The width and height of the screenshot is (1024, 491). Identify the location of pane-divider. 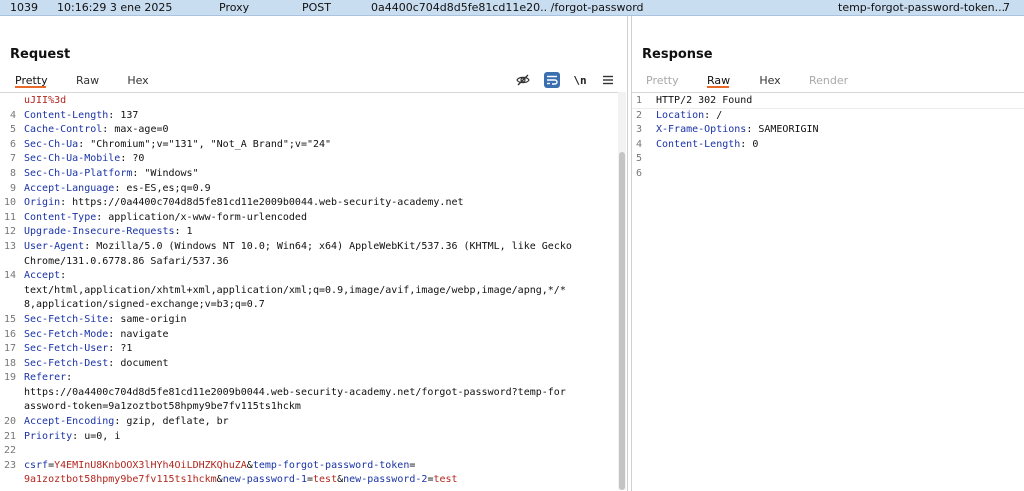
(627, 253).